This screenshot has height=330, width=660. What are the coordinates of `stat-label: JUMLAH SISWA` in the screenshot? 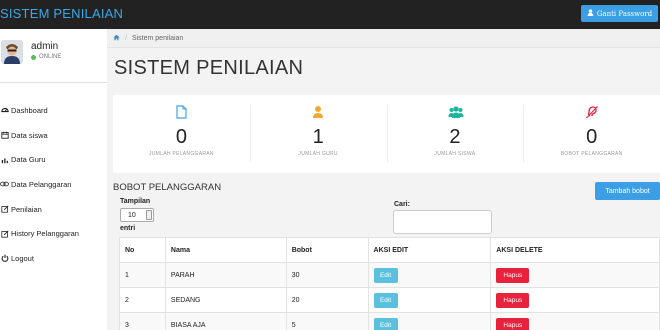 It's located at (455, 154).